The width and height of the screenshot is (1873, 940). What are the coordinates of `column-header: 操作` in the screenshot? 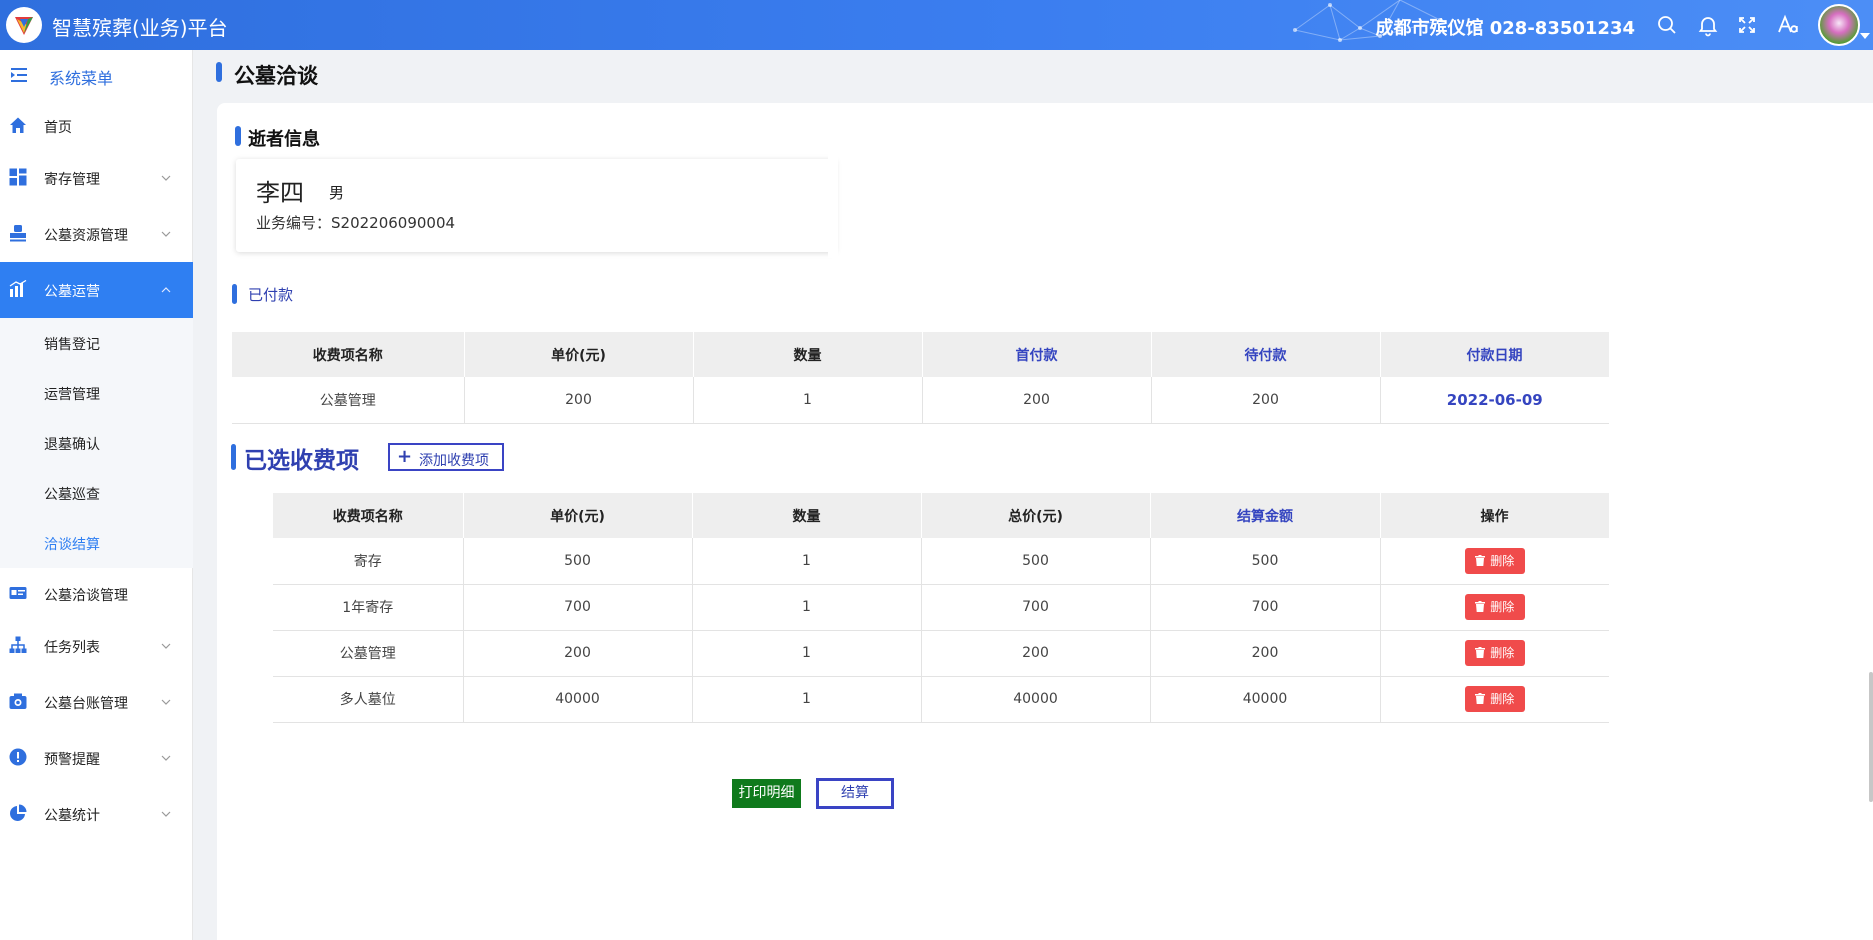 It's located at (1495, 515).